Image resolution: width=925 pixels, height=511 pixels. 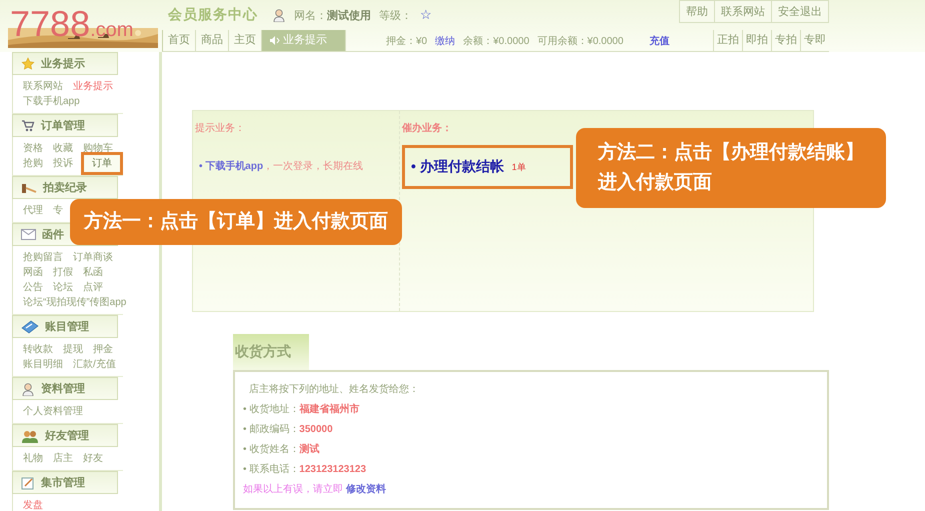 What do you see at coordinates (43, 364) in the screenshot?
I see `sidebar-link: 账目明细` at bounding box center [43, 364].